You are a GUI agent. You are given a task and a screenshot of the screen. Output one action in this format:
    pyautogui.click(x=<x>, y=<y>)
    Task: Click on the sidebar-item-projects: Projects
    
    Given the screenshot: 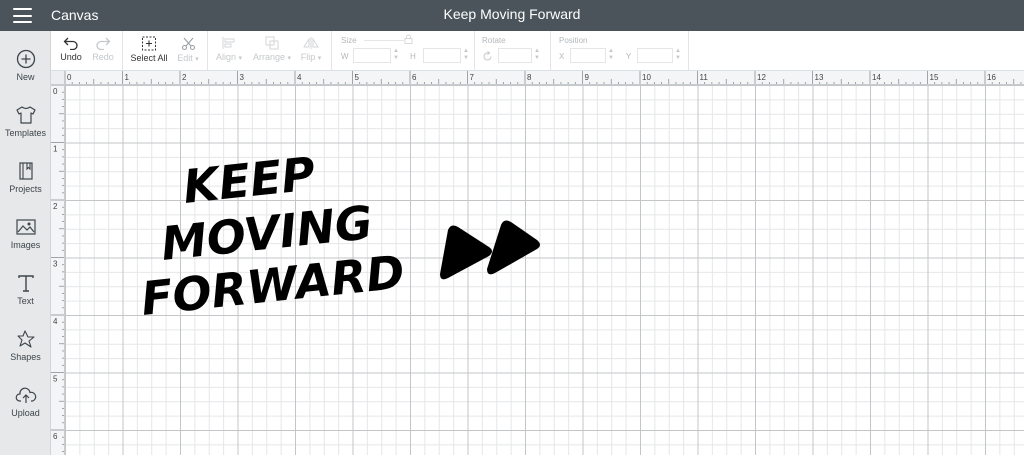 What is the action you would take?
    pyautogui.click(x=25, y=177)
    